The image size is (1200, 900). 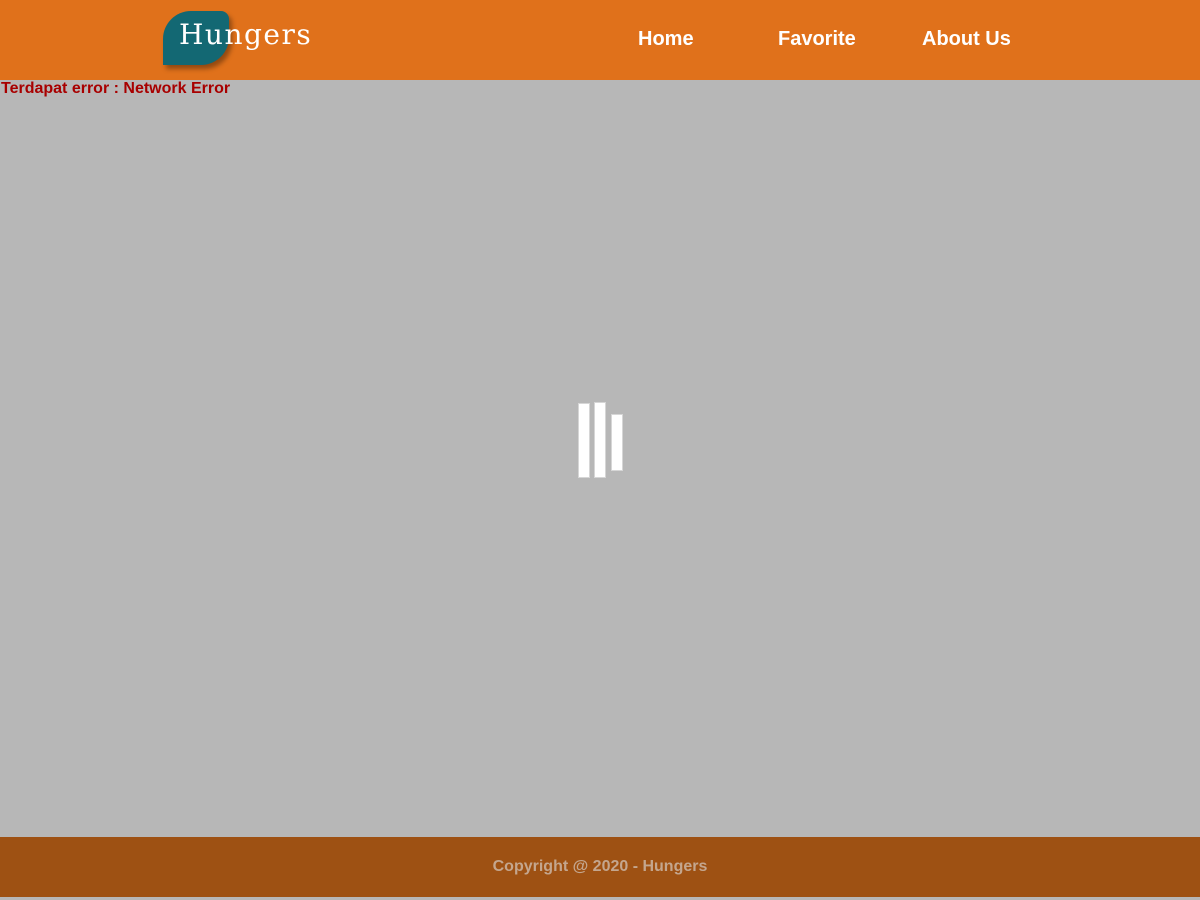 What do you see at coordinates (666, 39) in the screenshot?
I see `nav-home-link: Home` at bounding box center [666, 39].